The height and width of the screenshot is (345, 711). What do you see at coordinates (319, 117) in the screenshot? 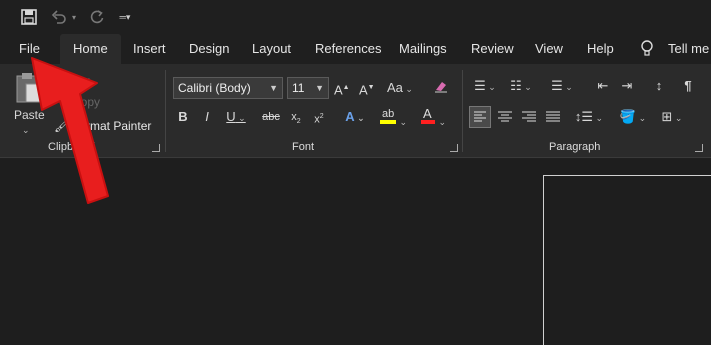
I see `superscript-icon: x2` at bounding box center [319, 117].